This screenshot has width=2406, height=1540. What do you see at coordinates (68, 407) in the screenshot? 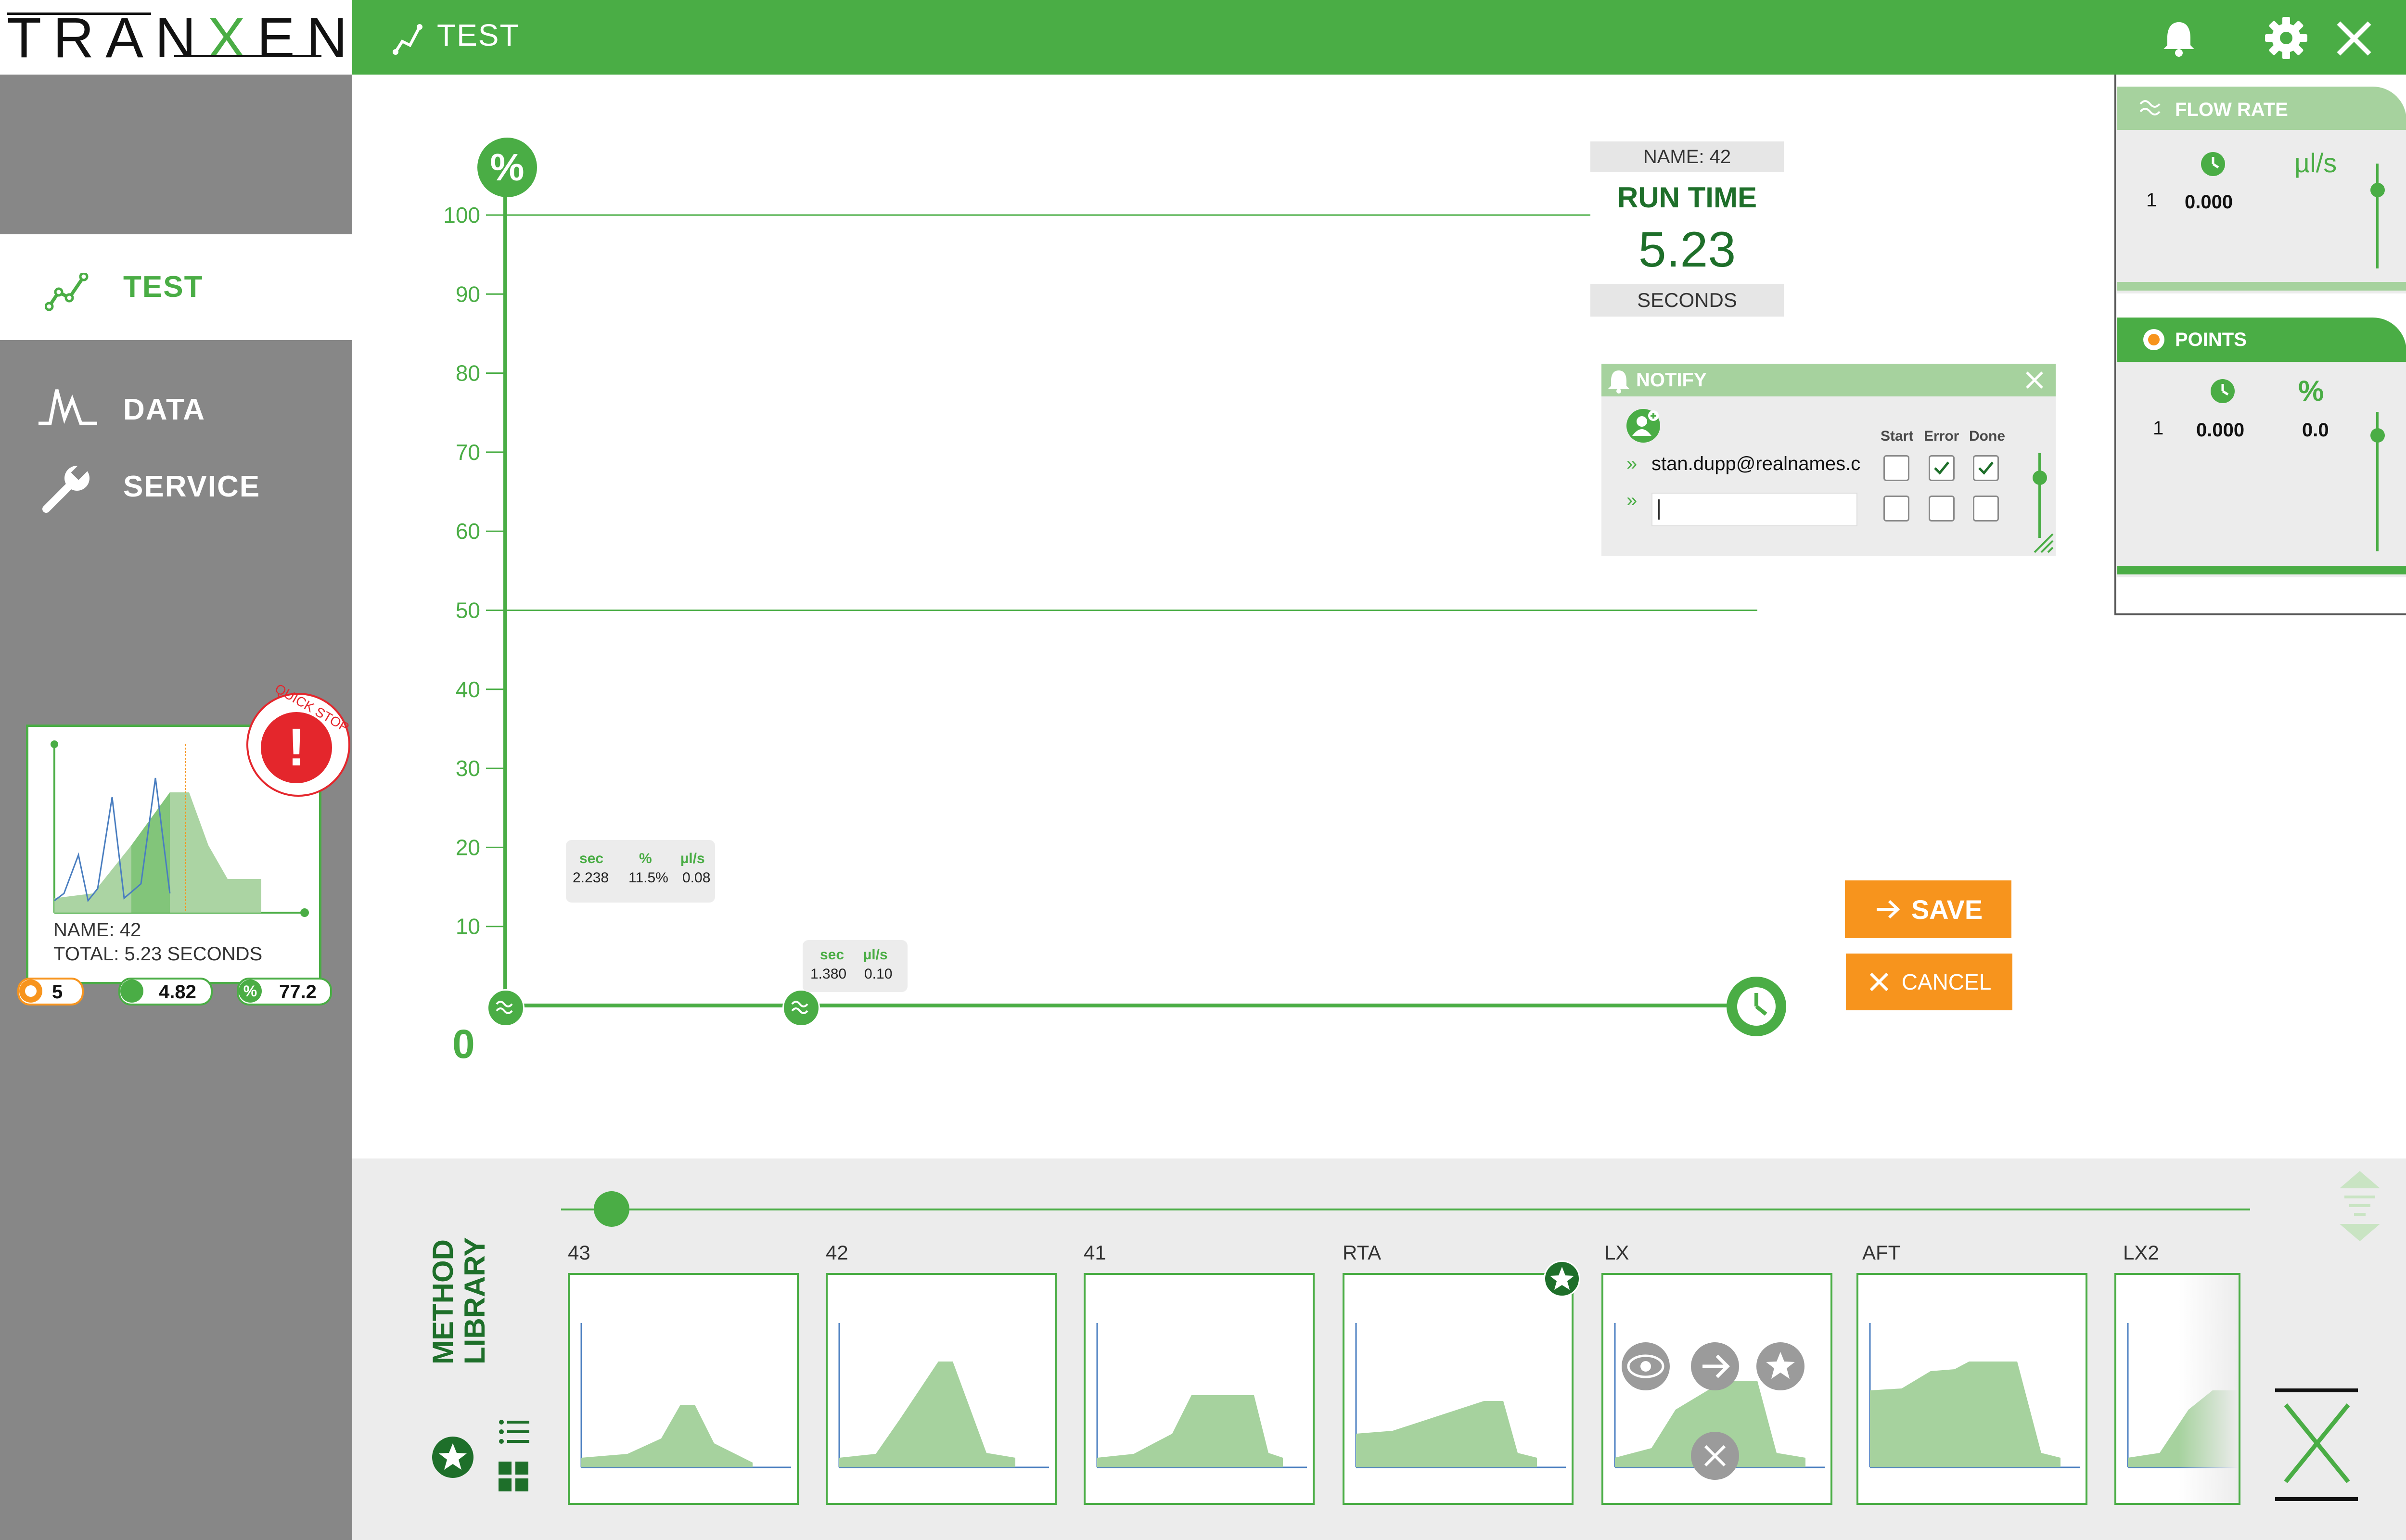
I see `peaks-icon` at bounding box center [68, 407].